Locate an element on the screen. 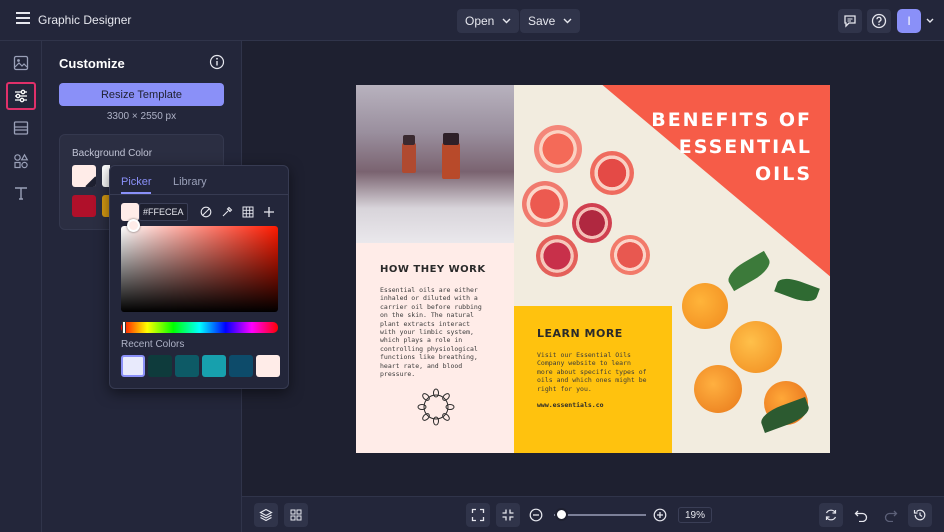  add-color-icon is located at coordinates (269, 212).